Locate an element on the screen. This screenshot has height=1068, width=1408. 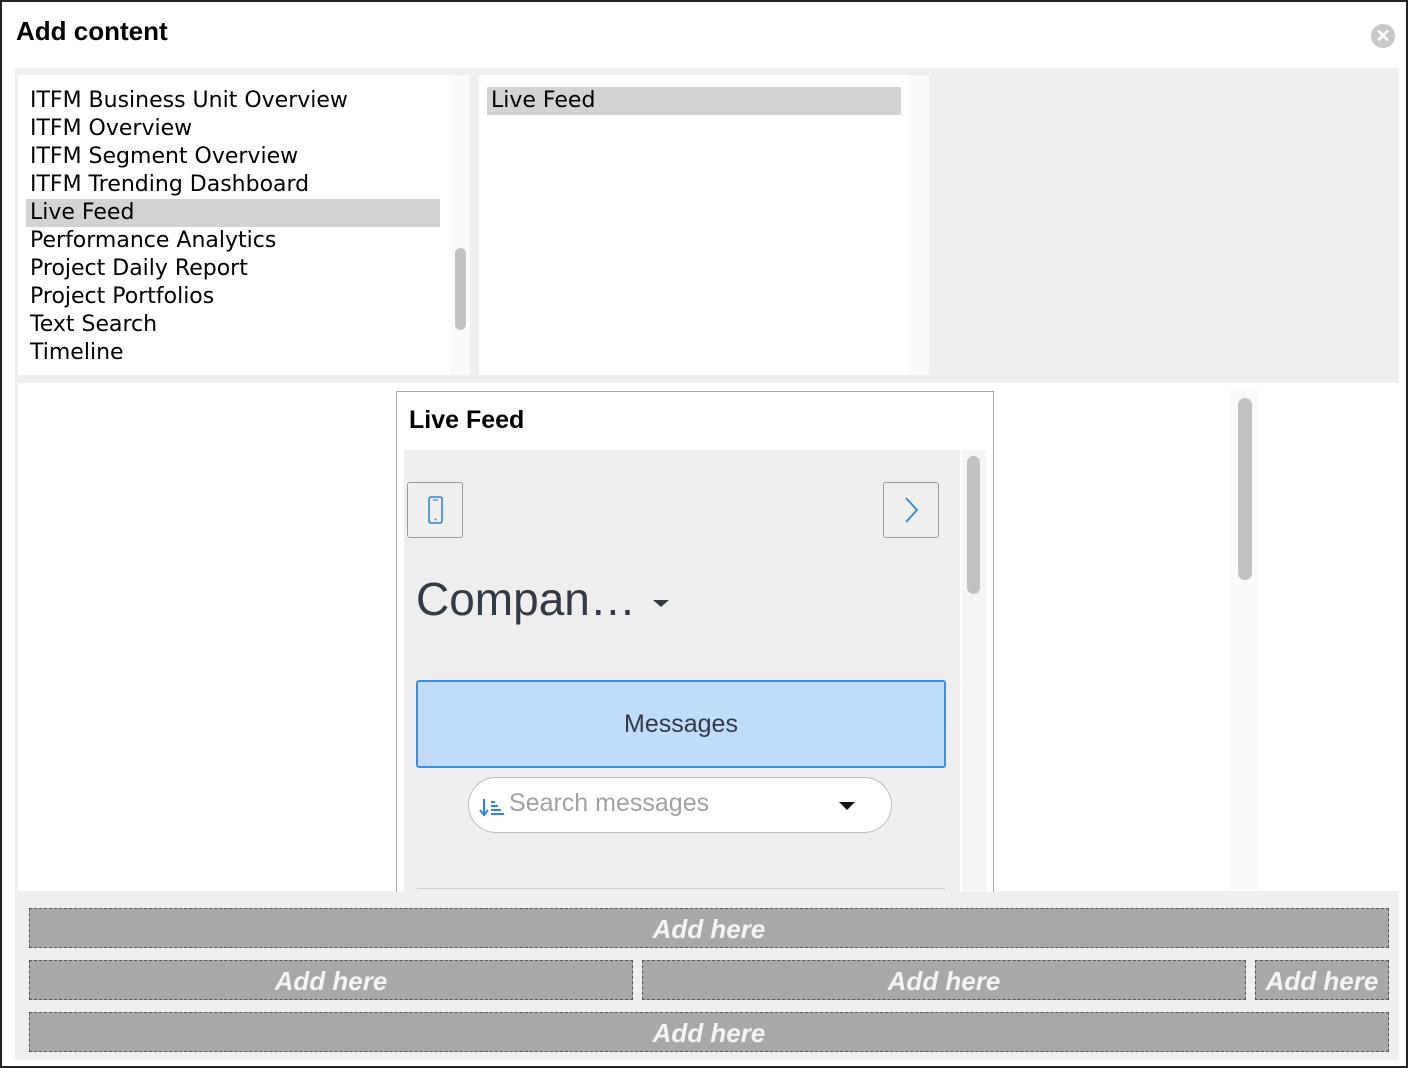
preview-scrollbar-thumb is located at coordinates (1245, 489).